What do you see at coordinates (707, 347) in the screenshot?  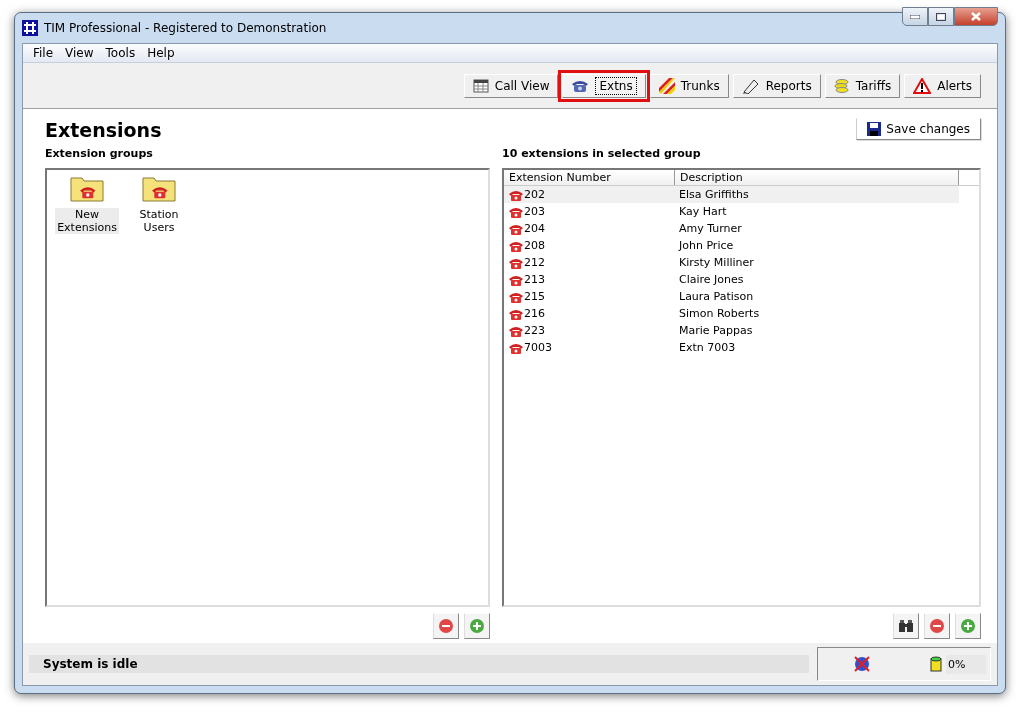 I see `table-cell: Extn 7003` at bounding box center [707, 347].